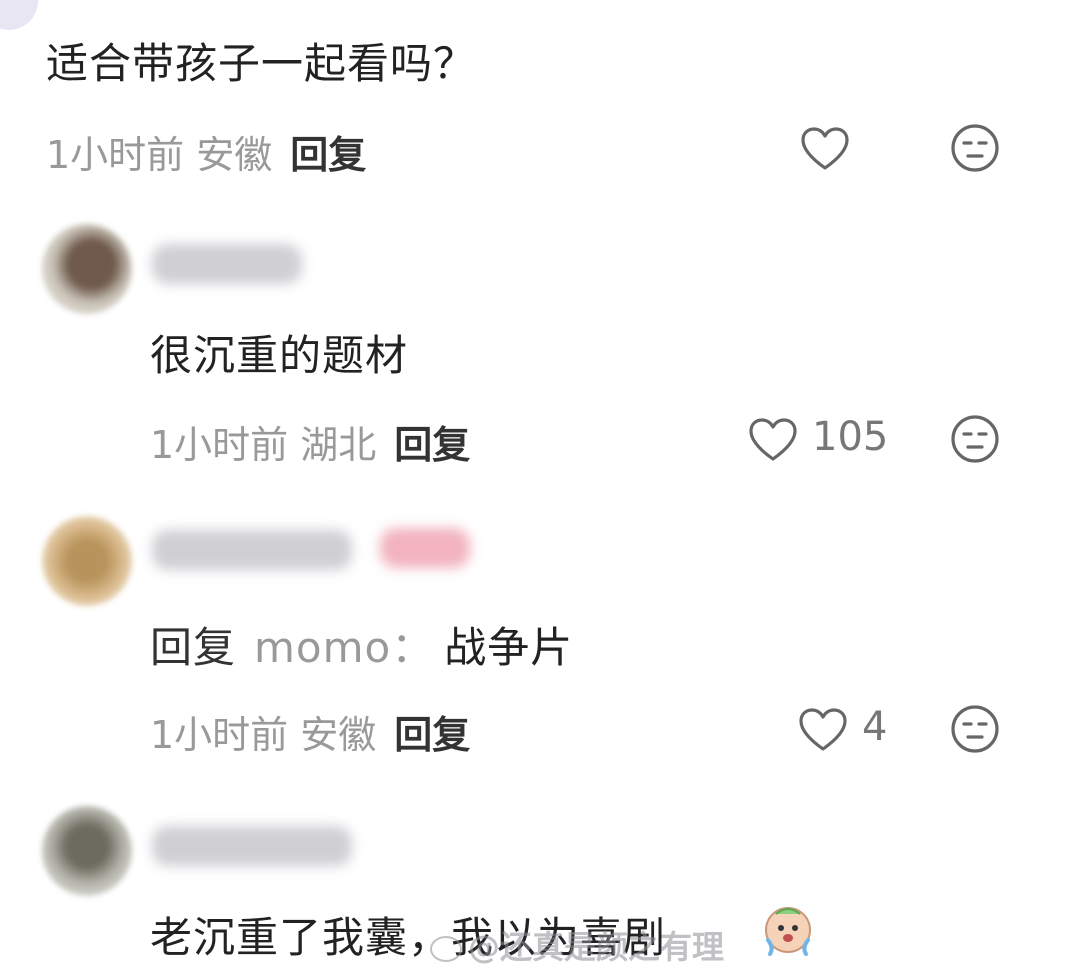 The image size is (1076, 976). I want to click on comment-body: 战争片, so click(509, 647).